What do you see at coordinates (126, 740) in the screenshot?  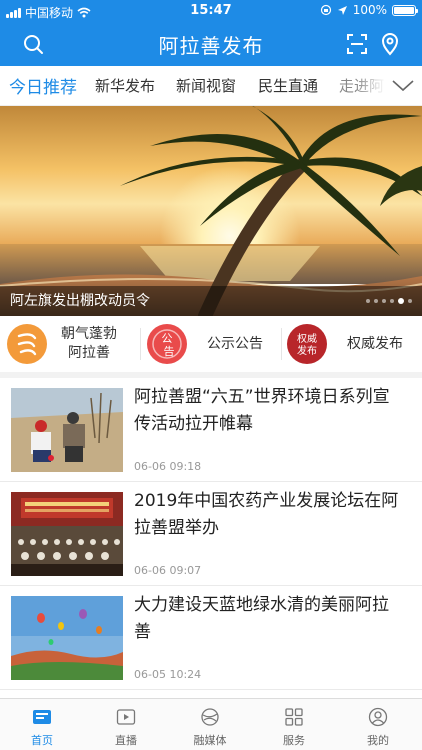 I see `nav-label: 直播` at bounding box center [126, 740].